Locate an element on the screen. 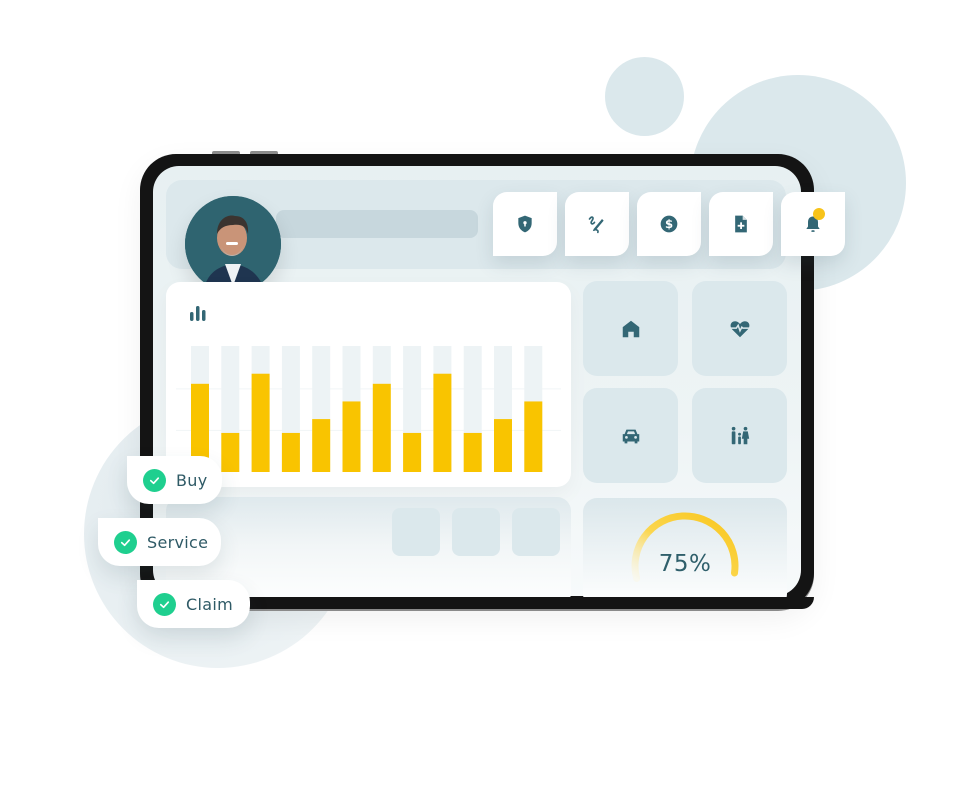 The image size is (960, 800). bar-chart is located at coordinates (368, 409).